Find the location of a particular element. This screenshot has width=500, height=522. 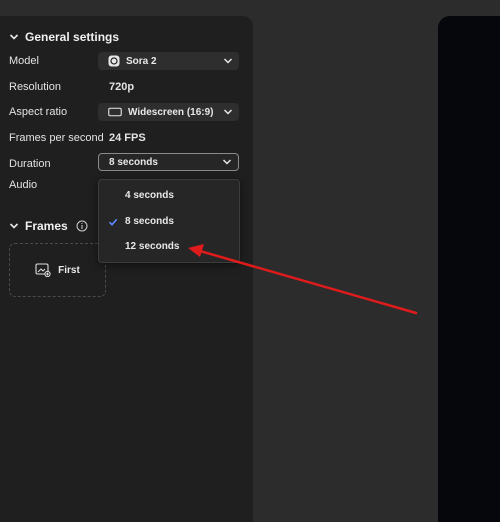

first-frame-slot: First is located at coordinates (57, 270).